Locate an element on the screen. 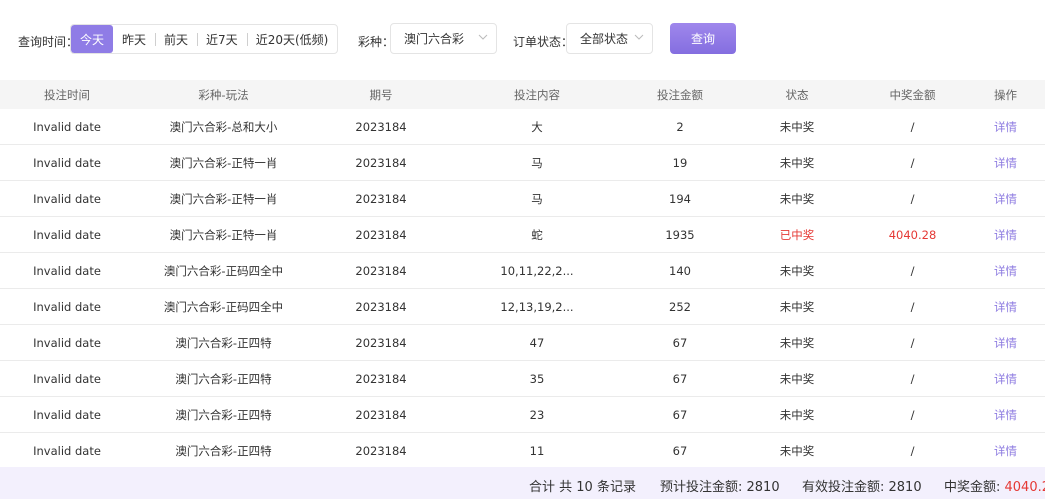 Image resolution: width=1045 pixels, height=499 pixels. time-range-group: 今天 昨天 前天 近7天 近20天(低频) is located at coordinates (204, 39).